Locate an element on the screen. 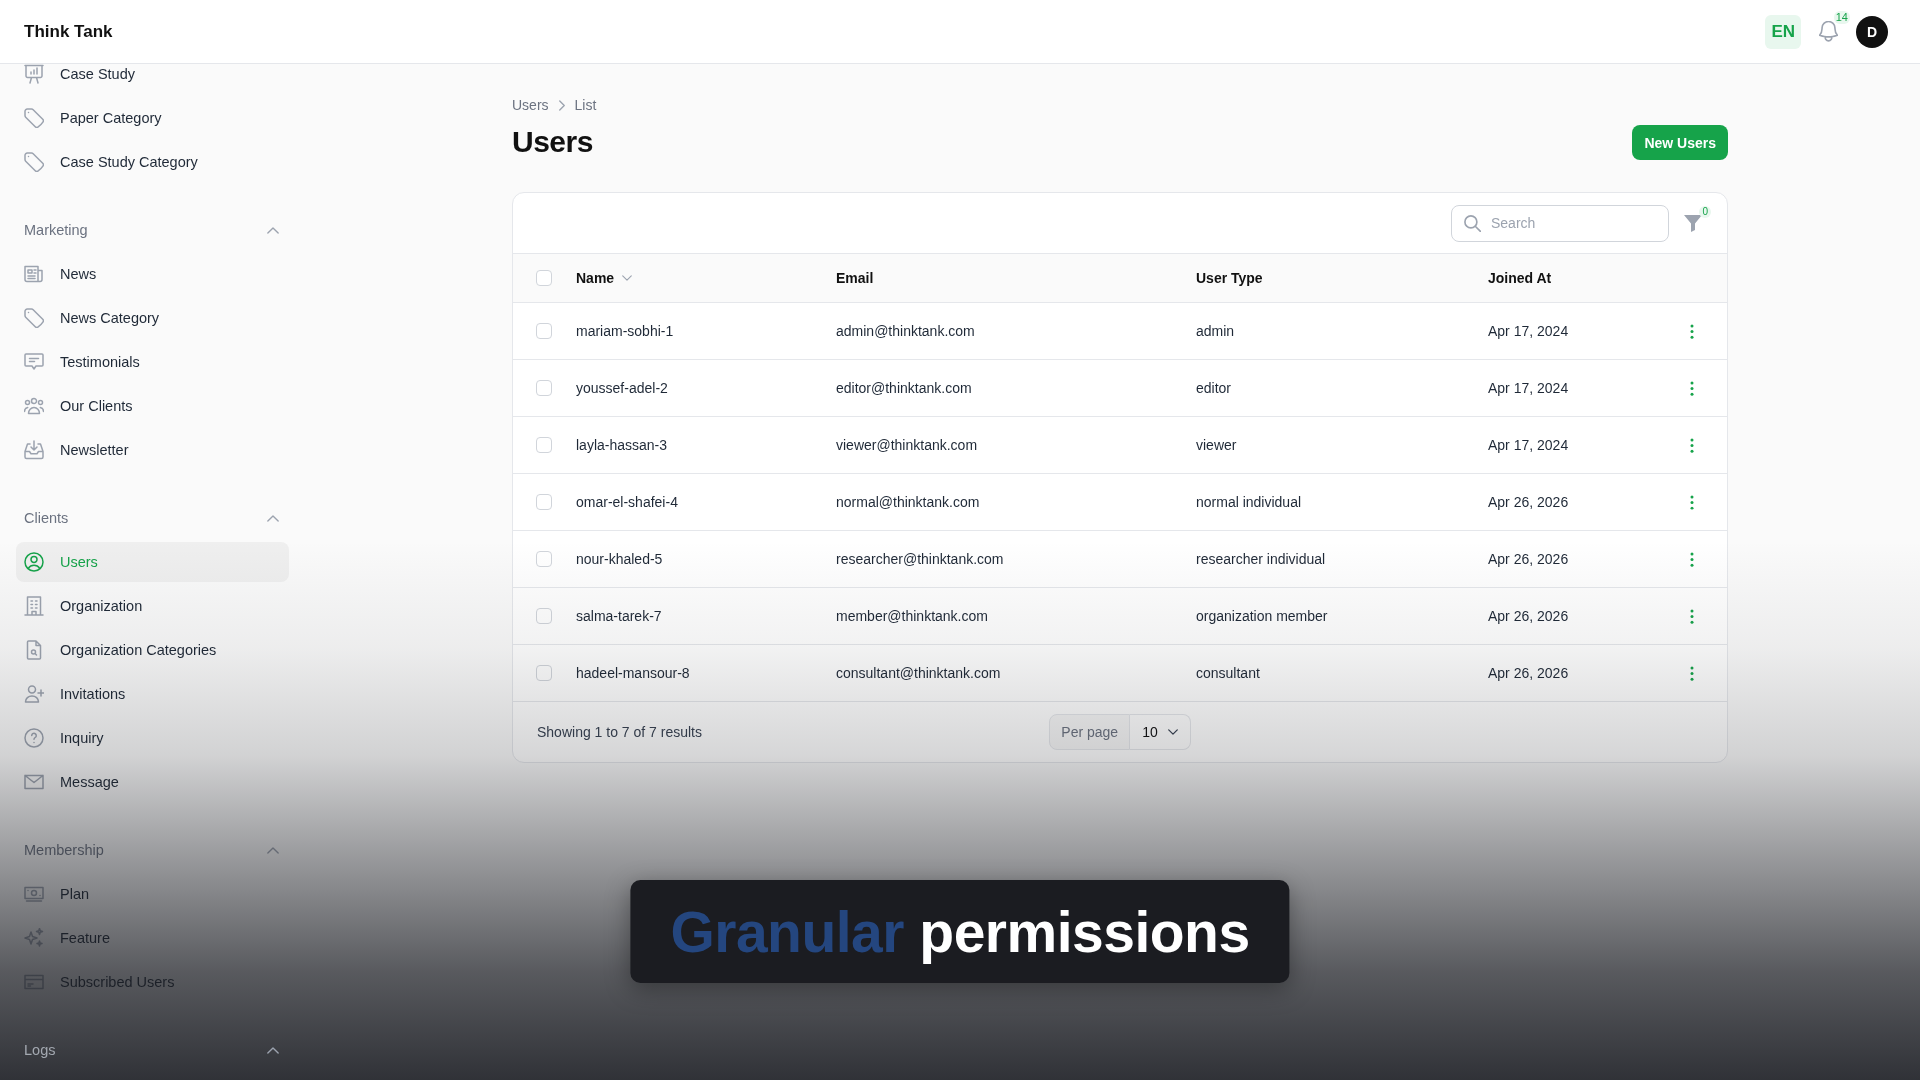 The width and height of the screenshot is (1920, 1080). sidebar-group-header: Clients is located at coordinates (152, 518).